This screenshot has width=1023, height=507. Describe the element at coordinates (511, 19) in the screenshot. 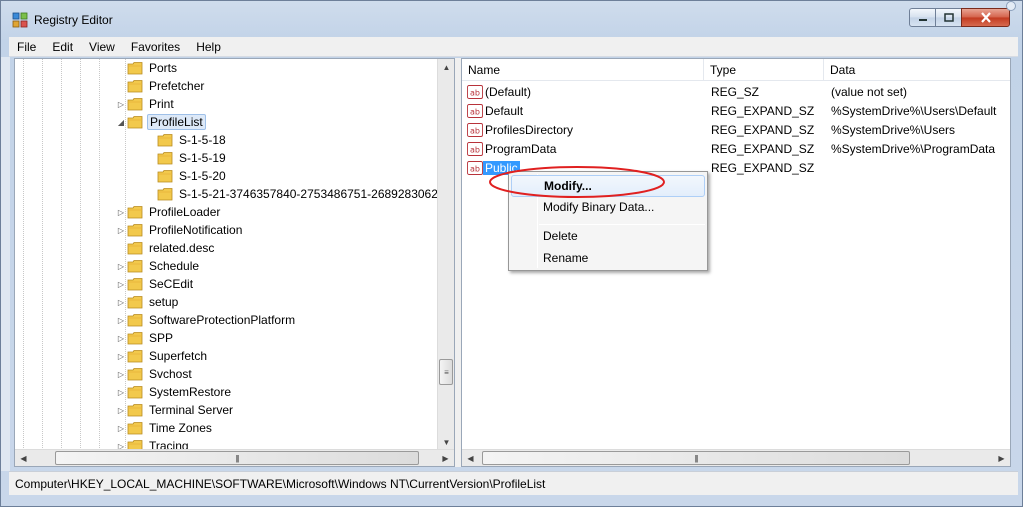

I see `title-bar: Registry Editor` at that location.